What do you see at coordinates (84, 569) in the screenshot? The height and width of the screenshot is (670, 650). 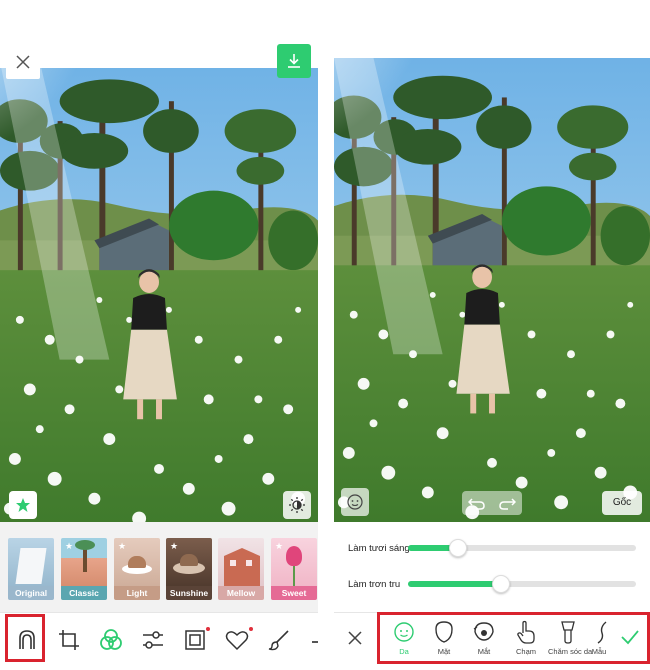 I see `filter-classic: ★ Classic` at bounding box center [84, 569].